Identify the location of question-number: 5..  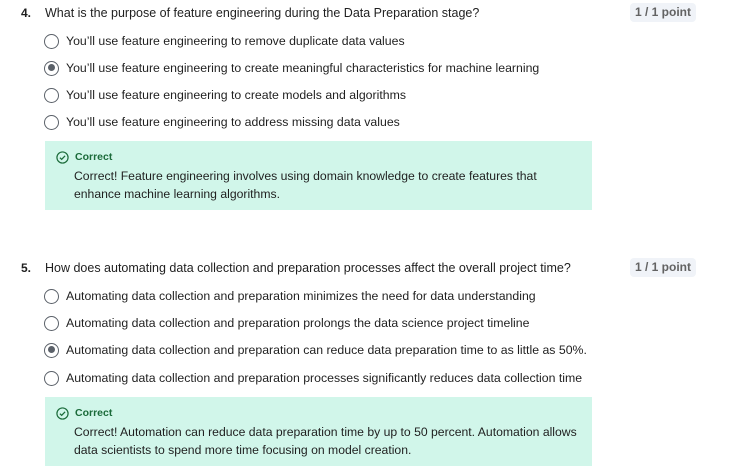
(26, 268).